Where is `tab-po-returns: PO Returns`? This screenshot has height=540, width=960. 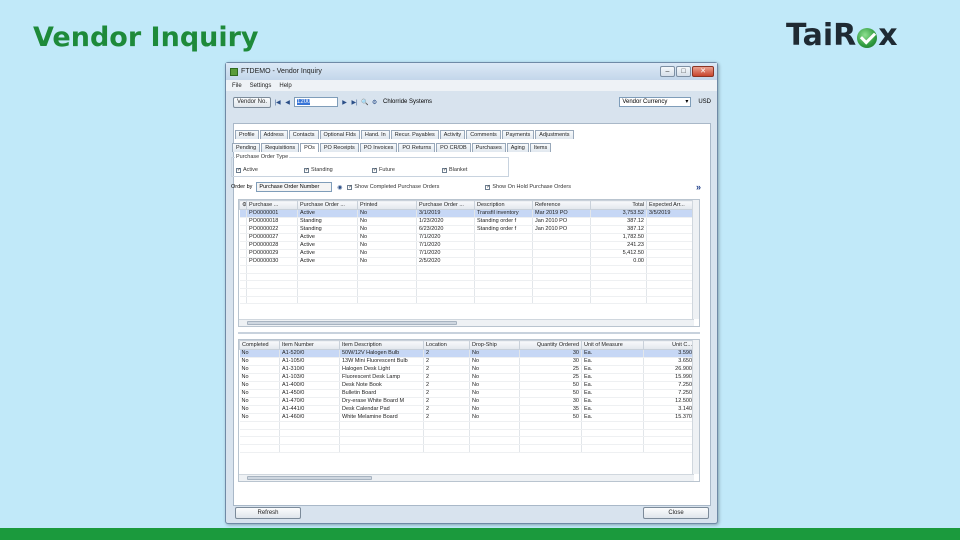
tab-po-returns: PO Returns is located at coordinates (417, 147).